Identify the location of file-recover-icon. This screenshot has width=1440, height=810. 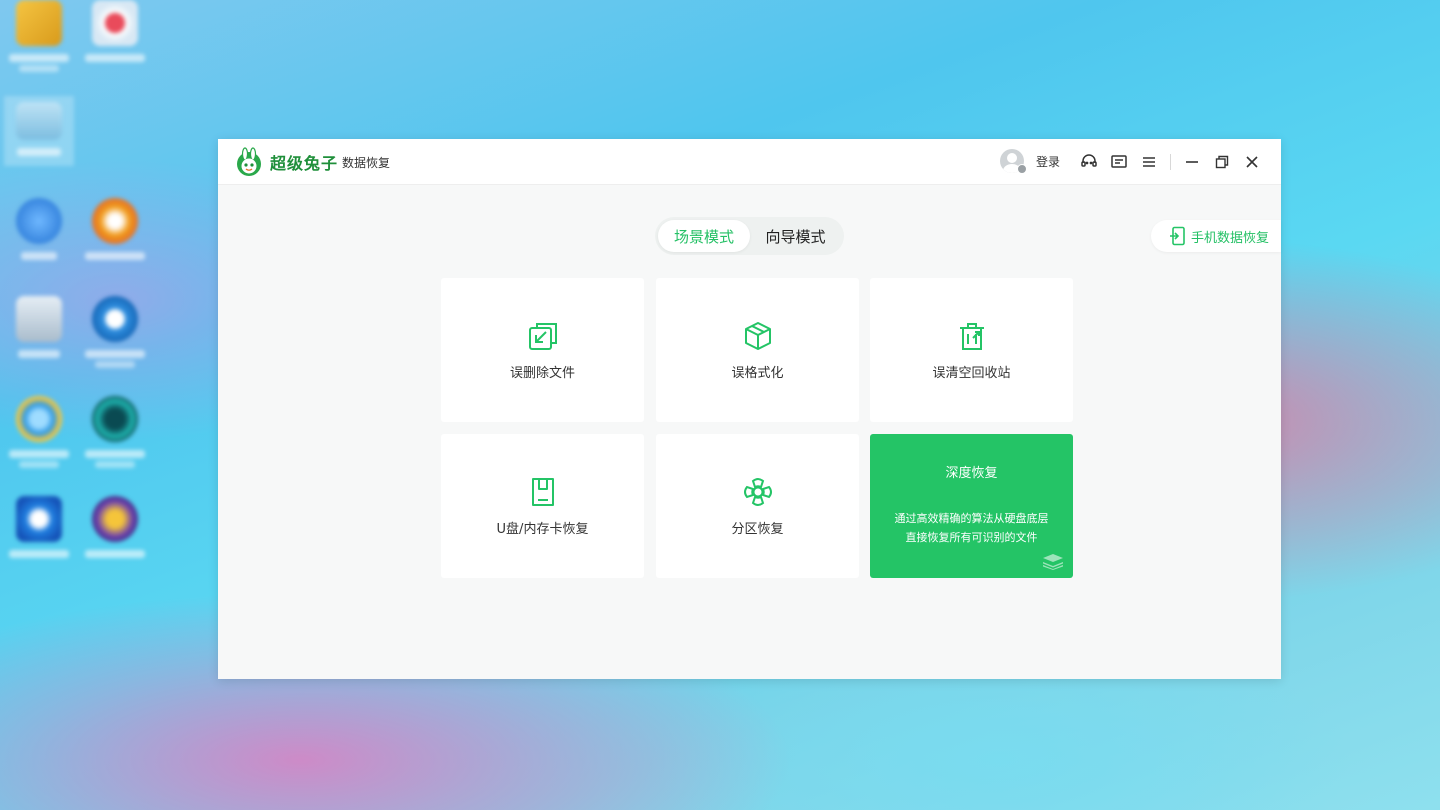
(543, 336).